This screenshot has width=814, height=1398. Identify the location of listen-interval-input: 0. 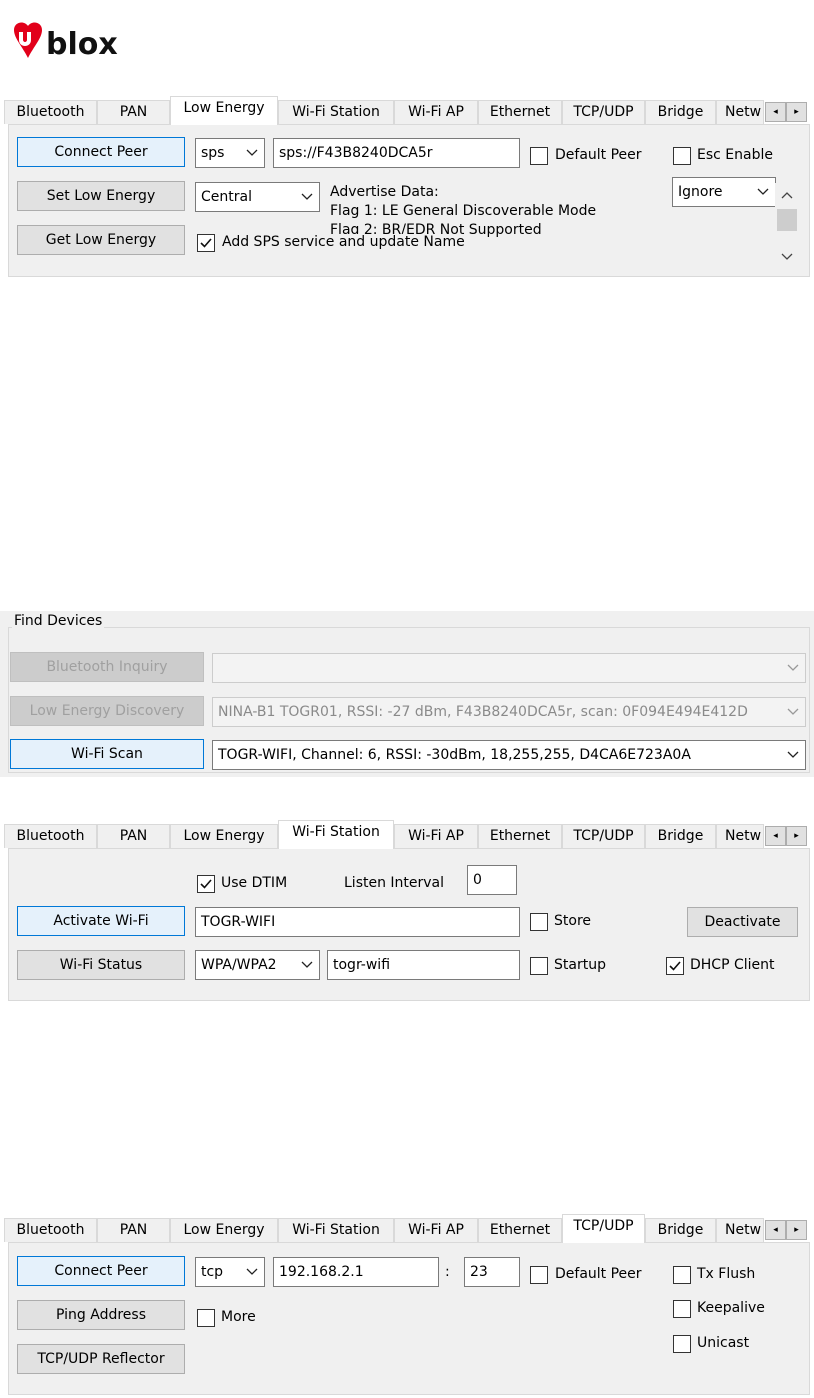
(492, 880).